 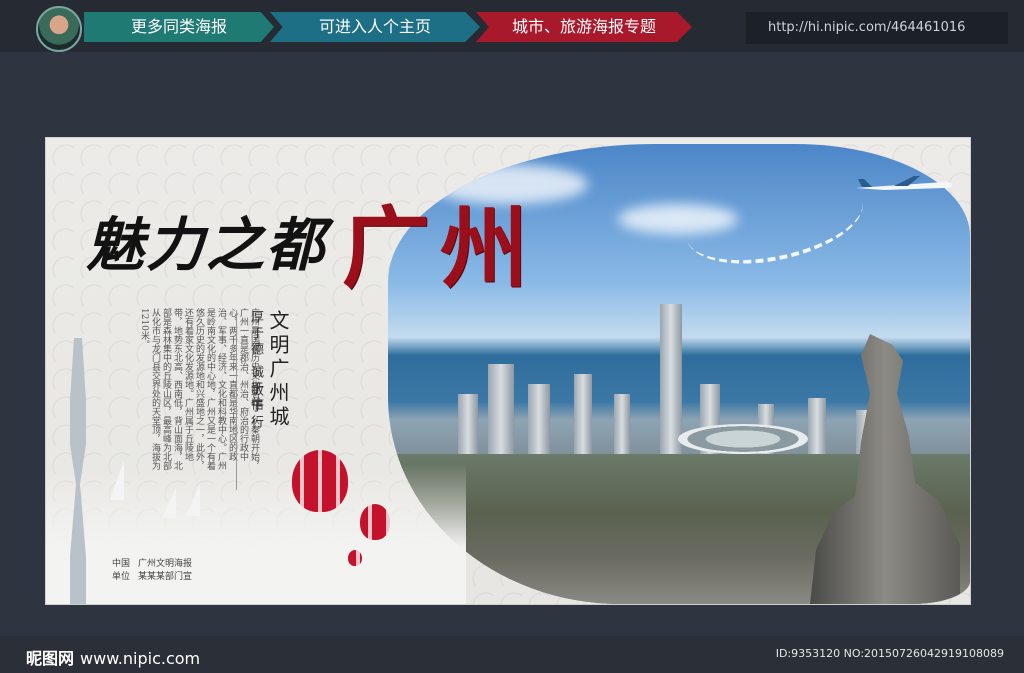 I want to click on nav-personal-homepage: 可进入人个主页, so click(x=375, y=27).